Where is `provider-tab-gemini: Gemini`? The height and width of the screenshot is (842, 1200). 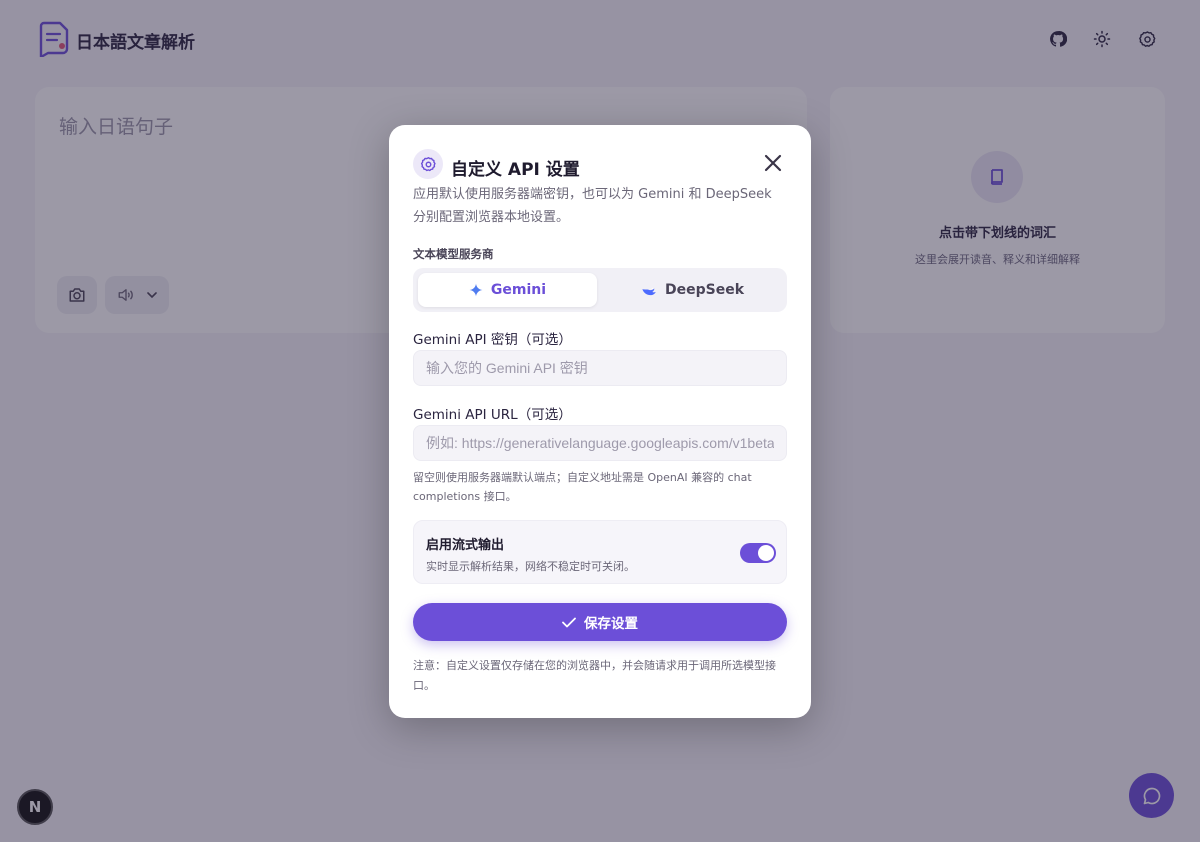
provider-tab-gemini: Gemini is located at coordinates (507, 290).